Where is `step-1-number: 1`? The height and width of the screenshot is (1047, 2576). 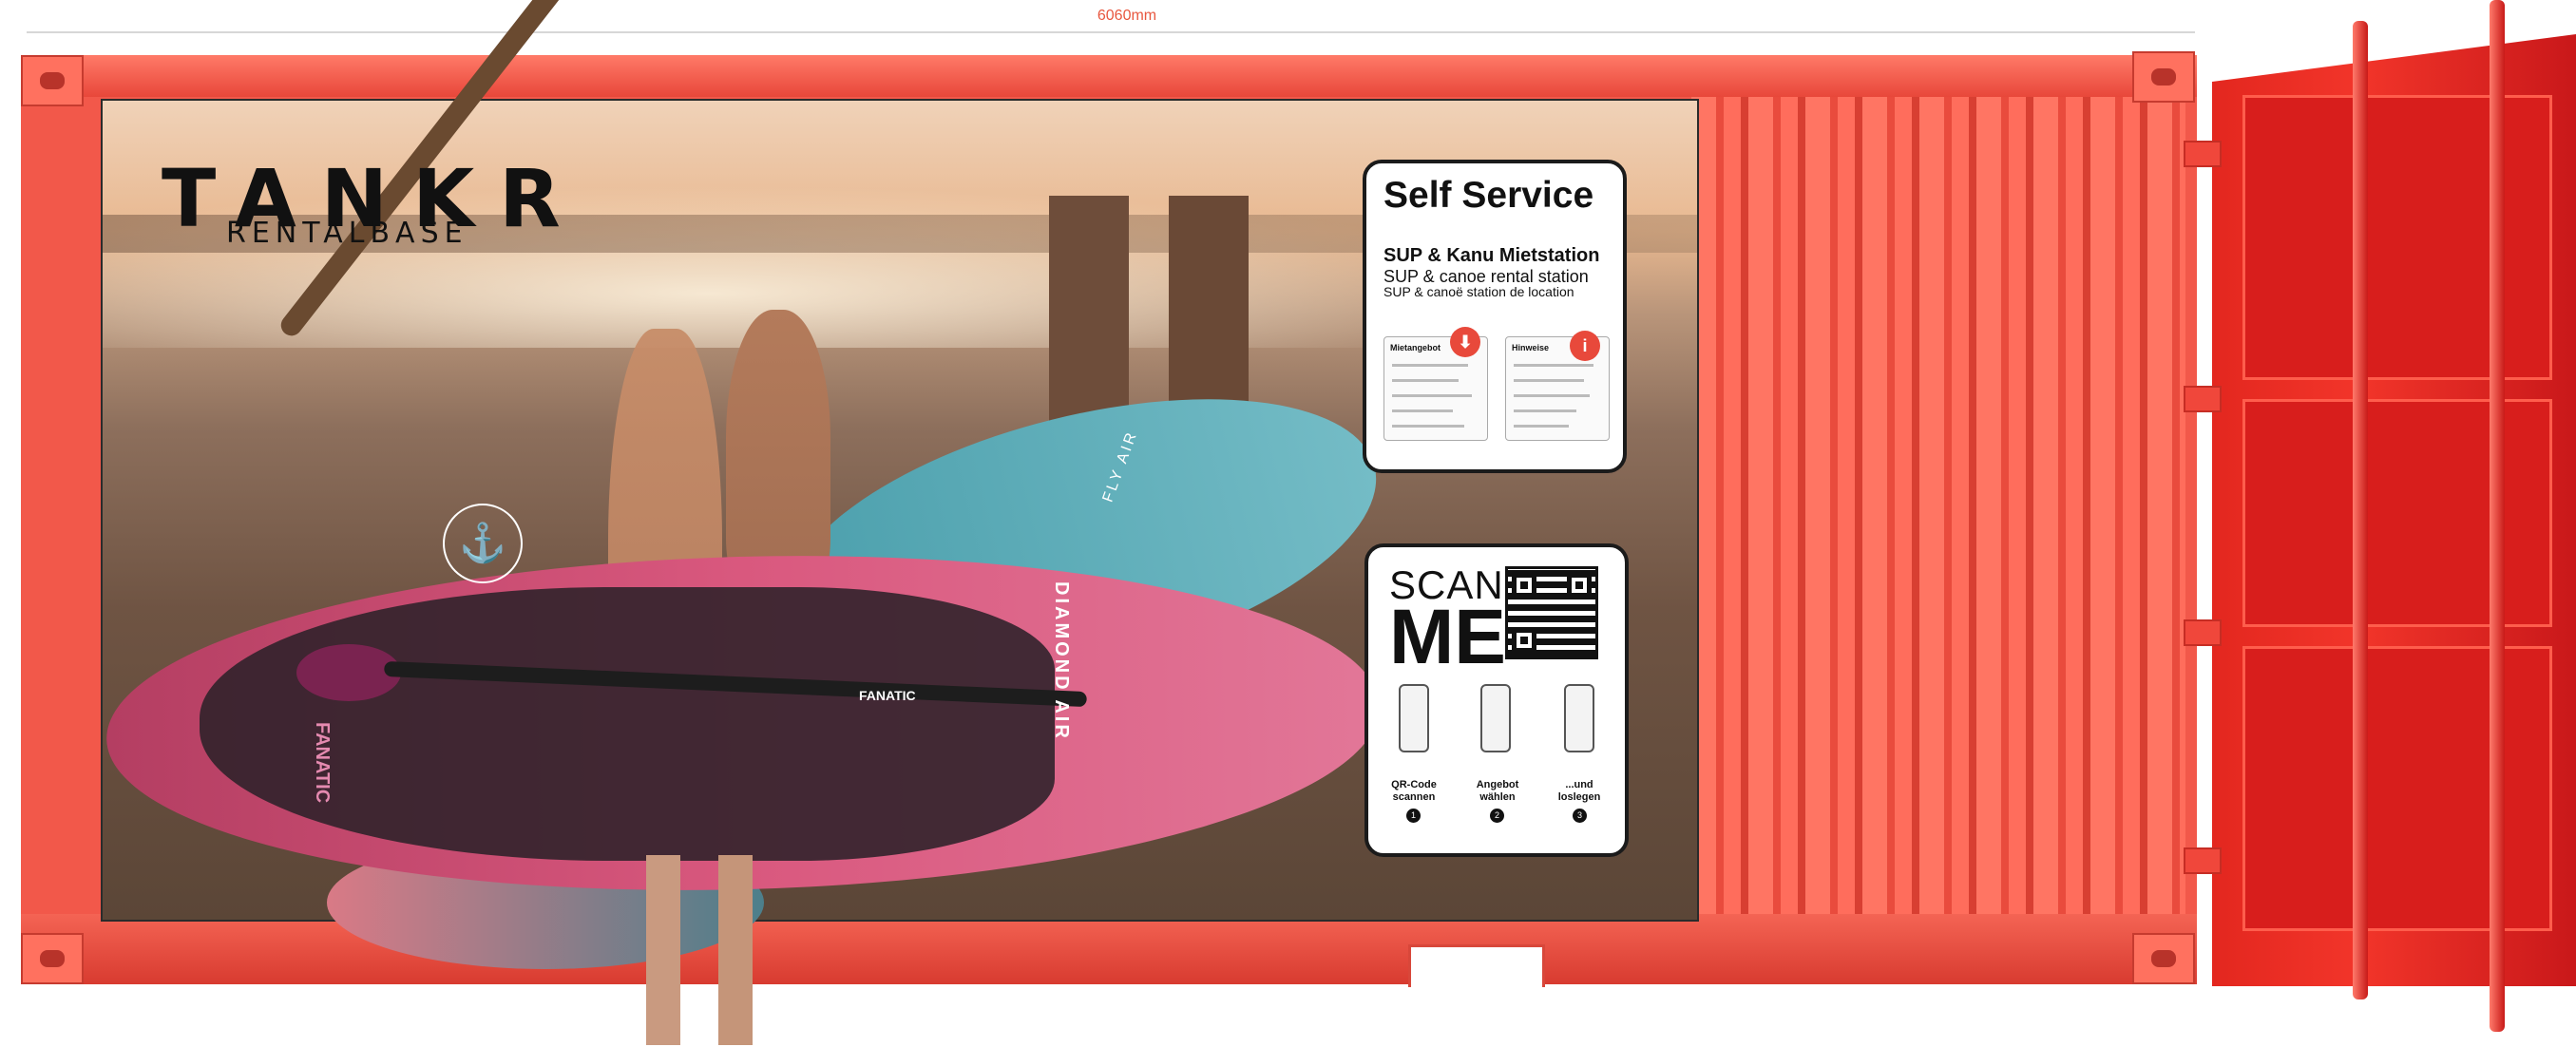 step-1-number: 1 is located at coordinates (1413, 816).